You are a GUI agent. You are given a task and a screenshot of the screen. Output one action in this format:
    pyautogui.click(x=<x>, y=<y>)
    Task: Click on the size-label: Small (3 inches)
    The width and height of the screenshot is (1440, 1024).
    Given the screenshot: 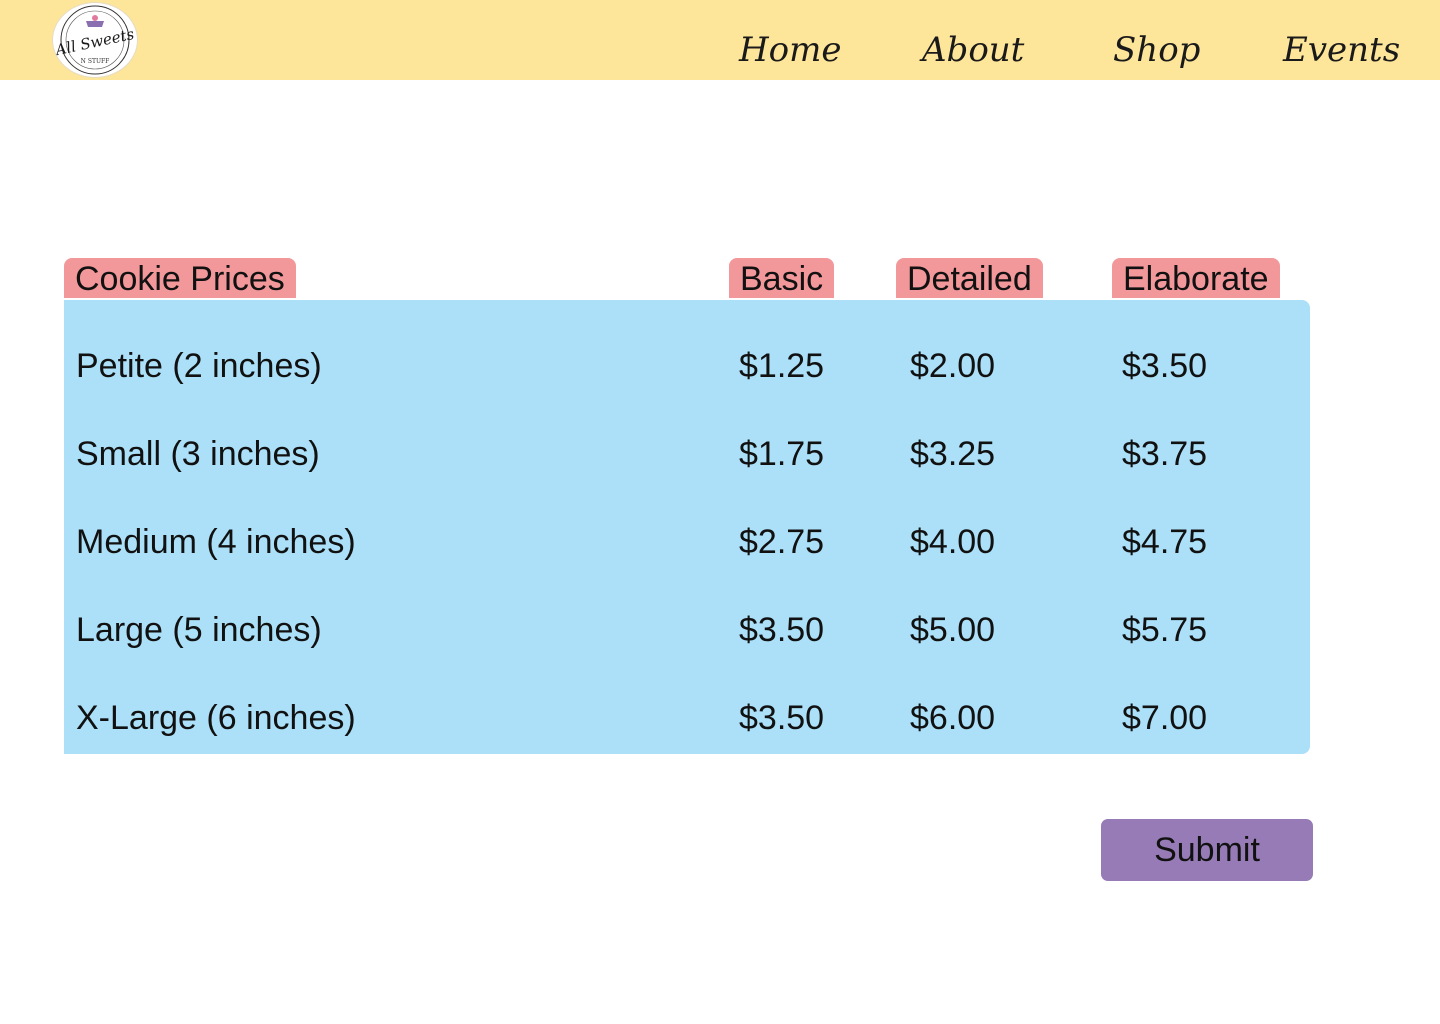 What is the action you would take?
    pyautogui.click(x=198, y=454)
    